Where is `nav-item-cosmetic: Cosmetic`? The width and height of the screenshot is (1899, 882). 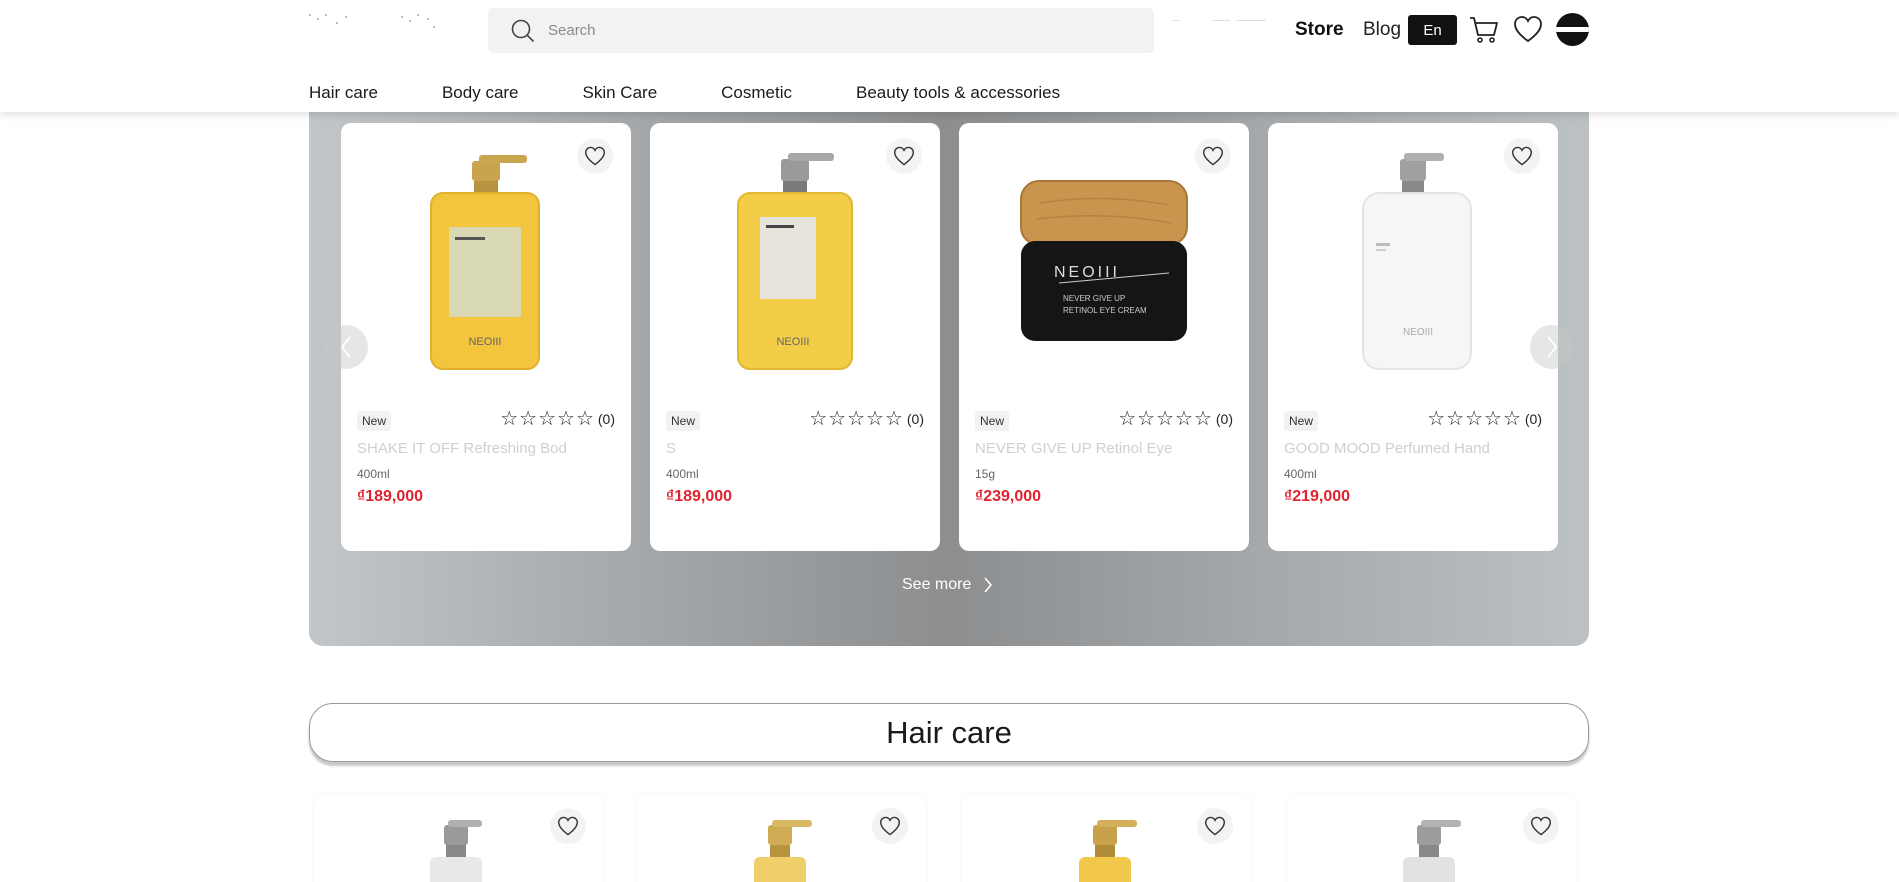 nav-item-cosmetic: Cosmetic is located at coordinates (756, 93).